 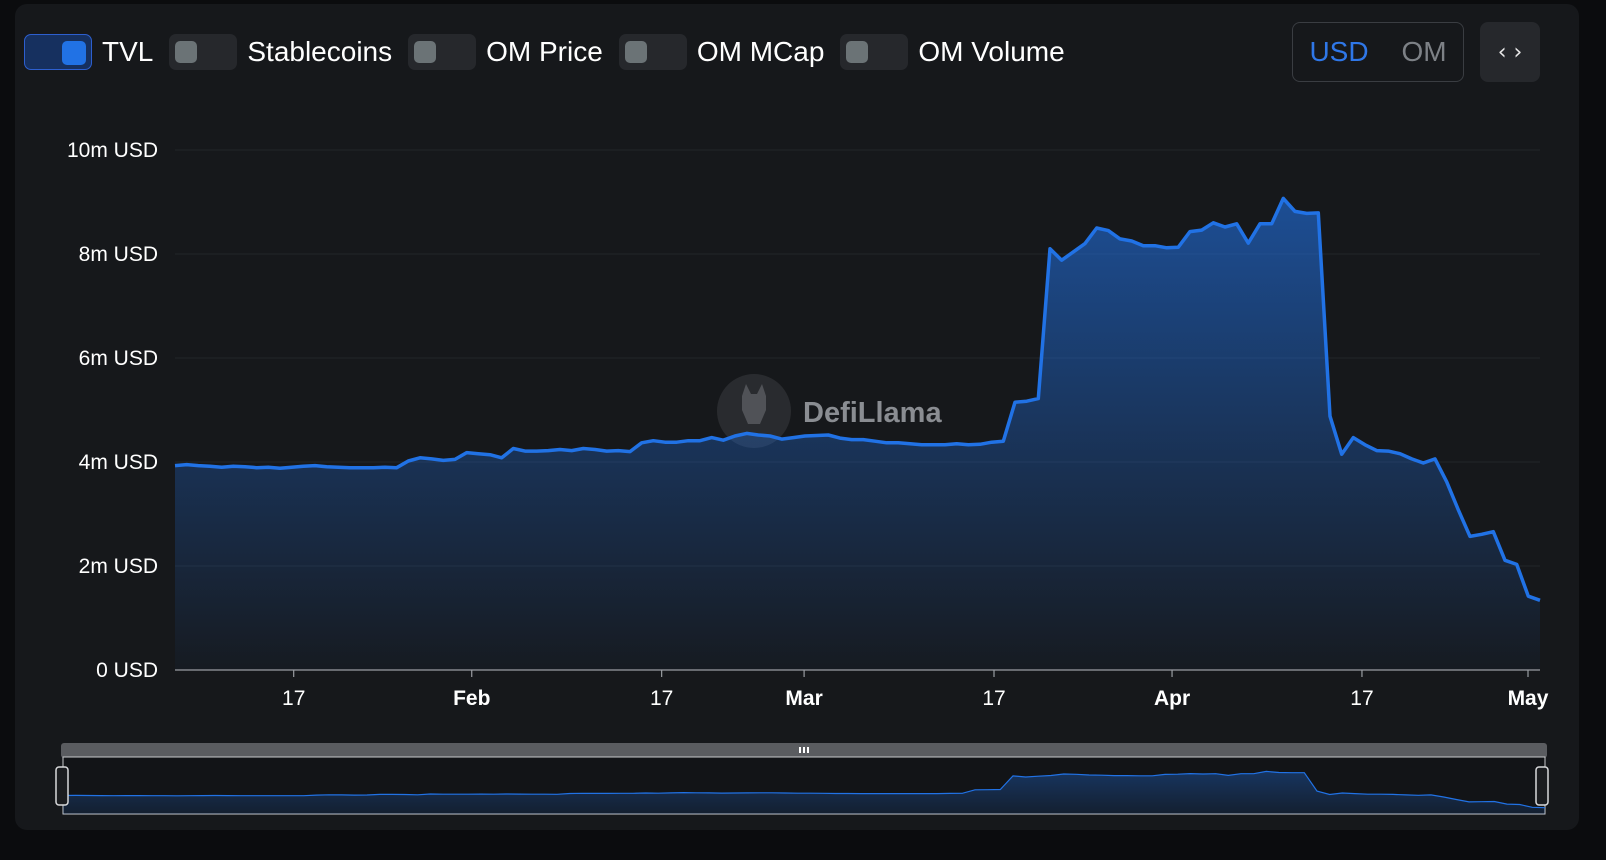 I want to click on brush-left-handle, so click(x=62, y=786).